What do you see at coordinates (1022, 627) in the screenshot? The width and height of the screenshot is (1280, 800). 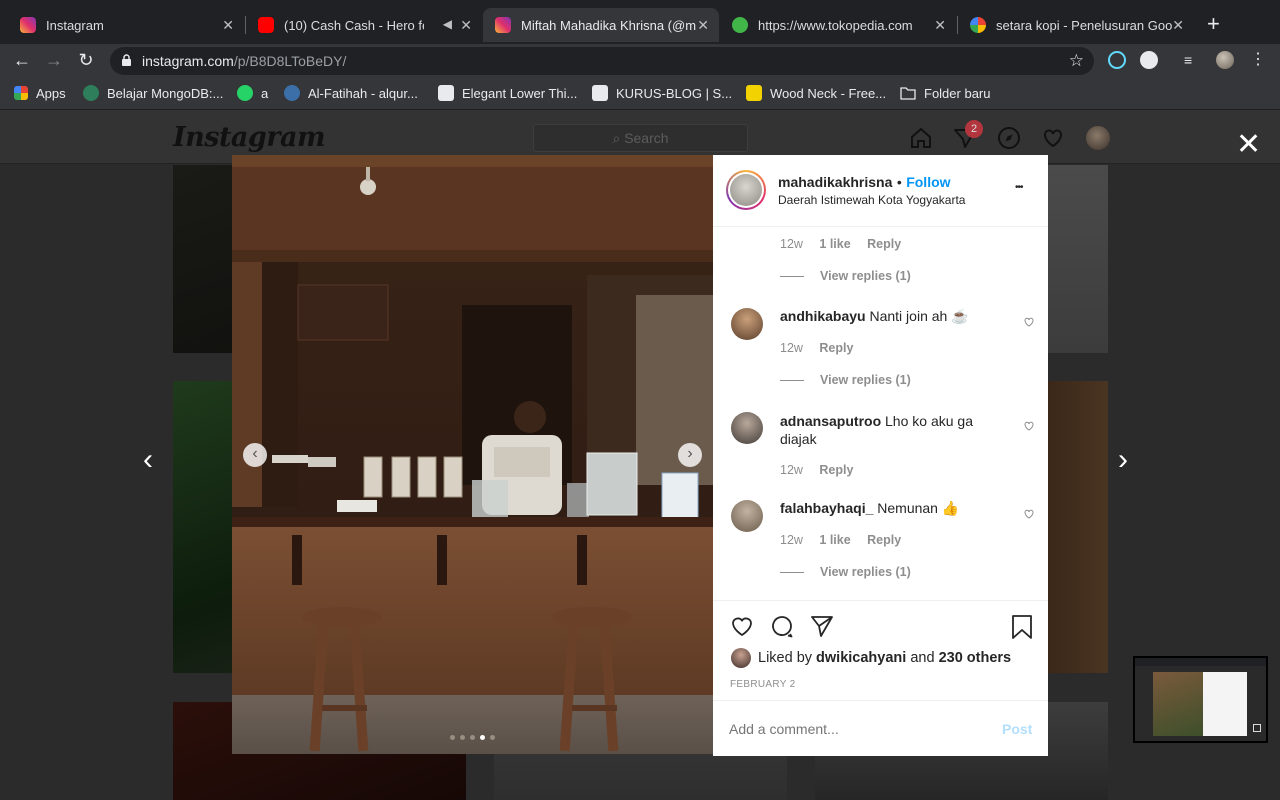 I see `save-bookmark-icon` at bounding box center [1022, 627].